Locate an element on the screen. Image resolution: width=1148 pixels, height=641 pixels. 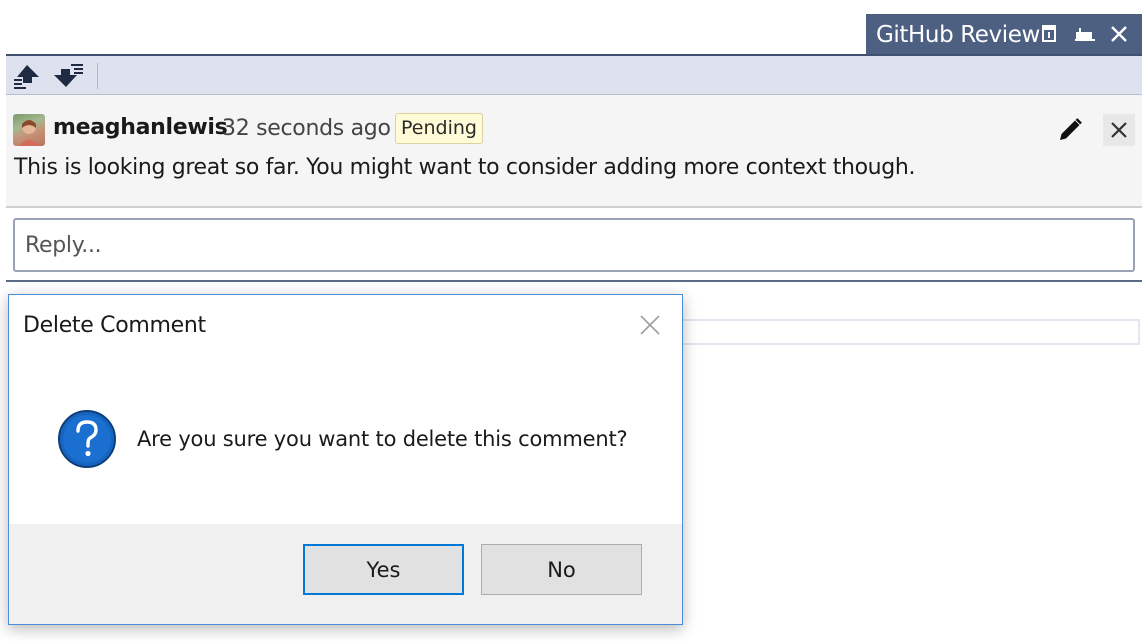
next-comment-button is located at coordinates (69, 76).